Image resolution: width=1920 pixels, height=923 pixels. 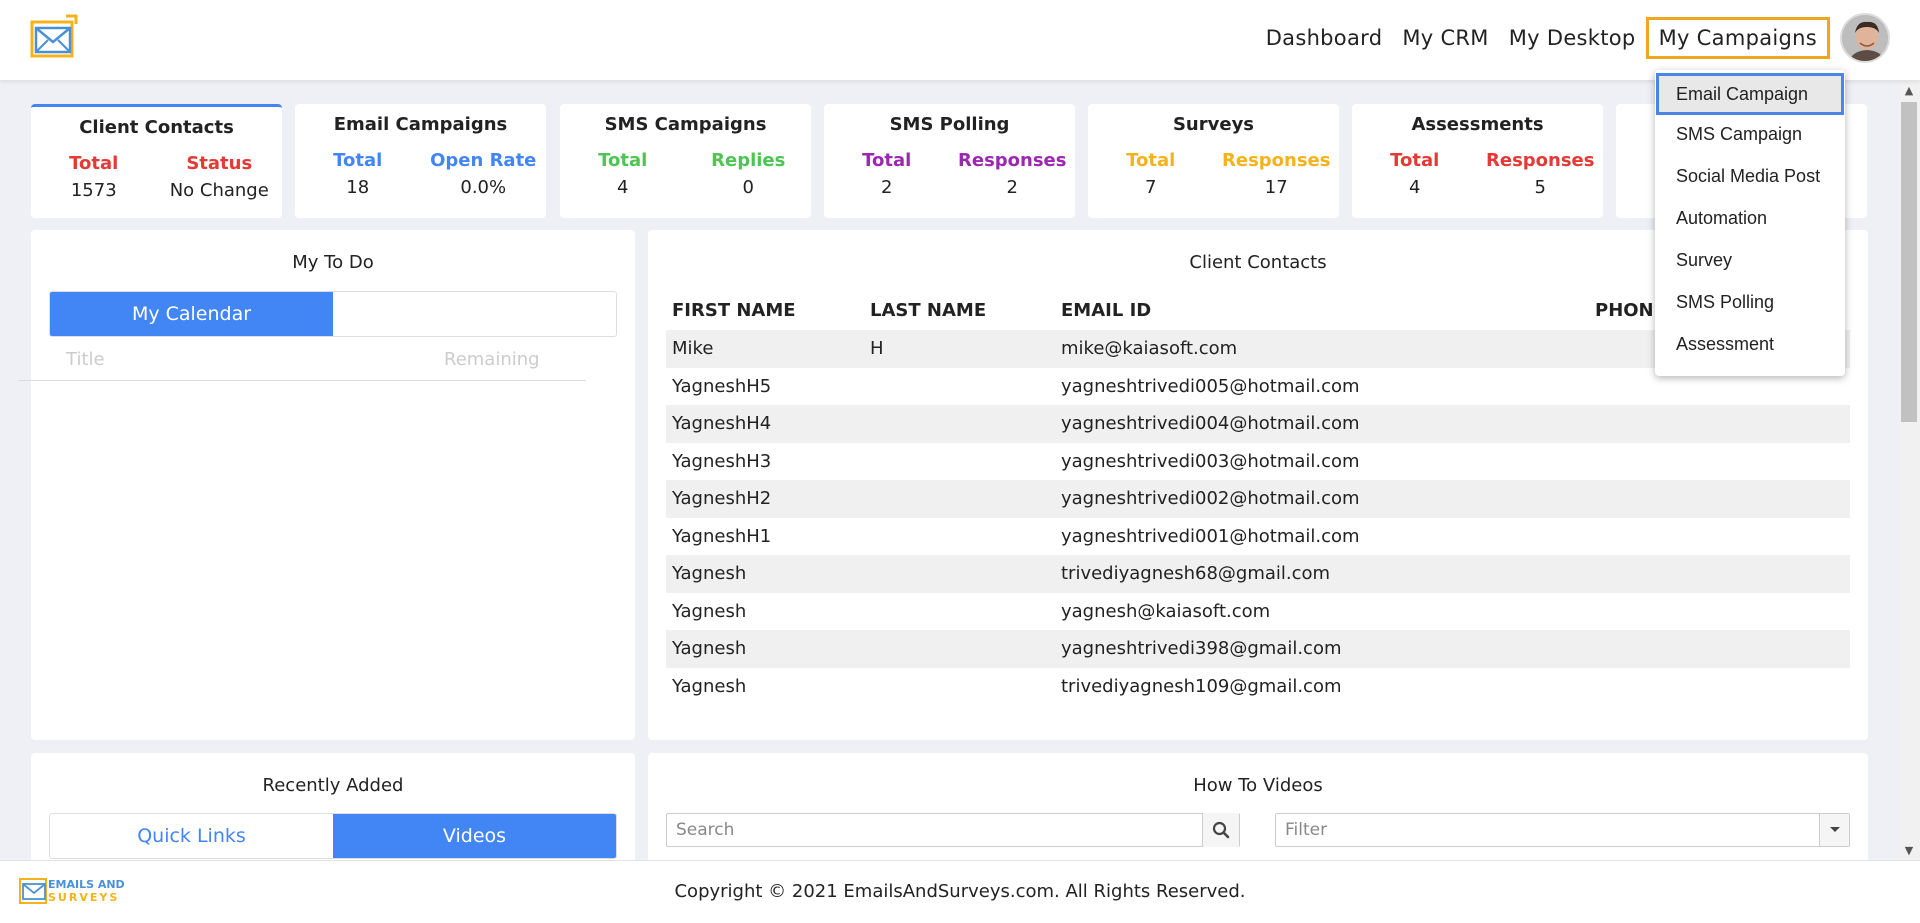 I want to click on table-row: YagneshH3 yagneshtrivedi003@hotmail.com, so click(x=1258, y=462).